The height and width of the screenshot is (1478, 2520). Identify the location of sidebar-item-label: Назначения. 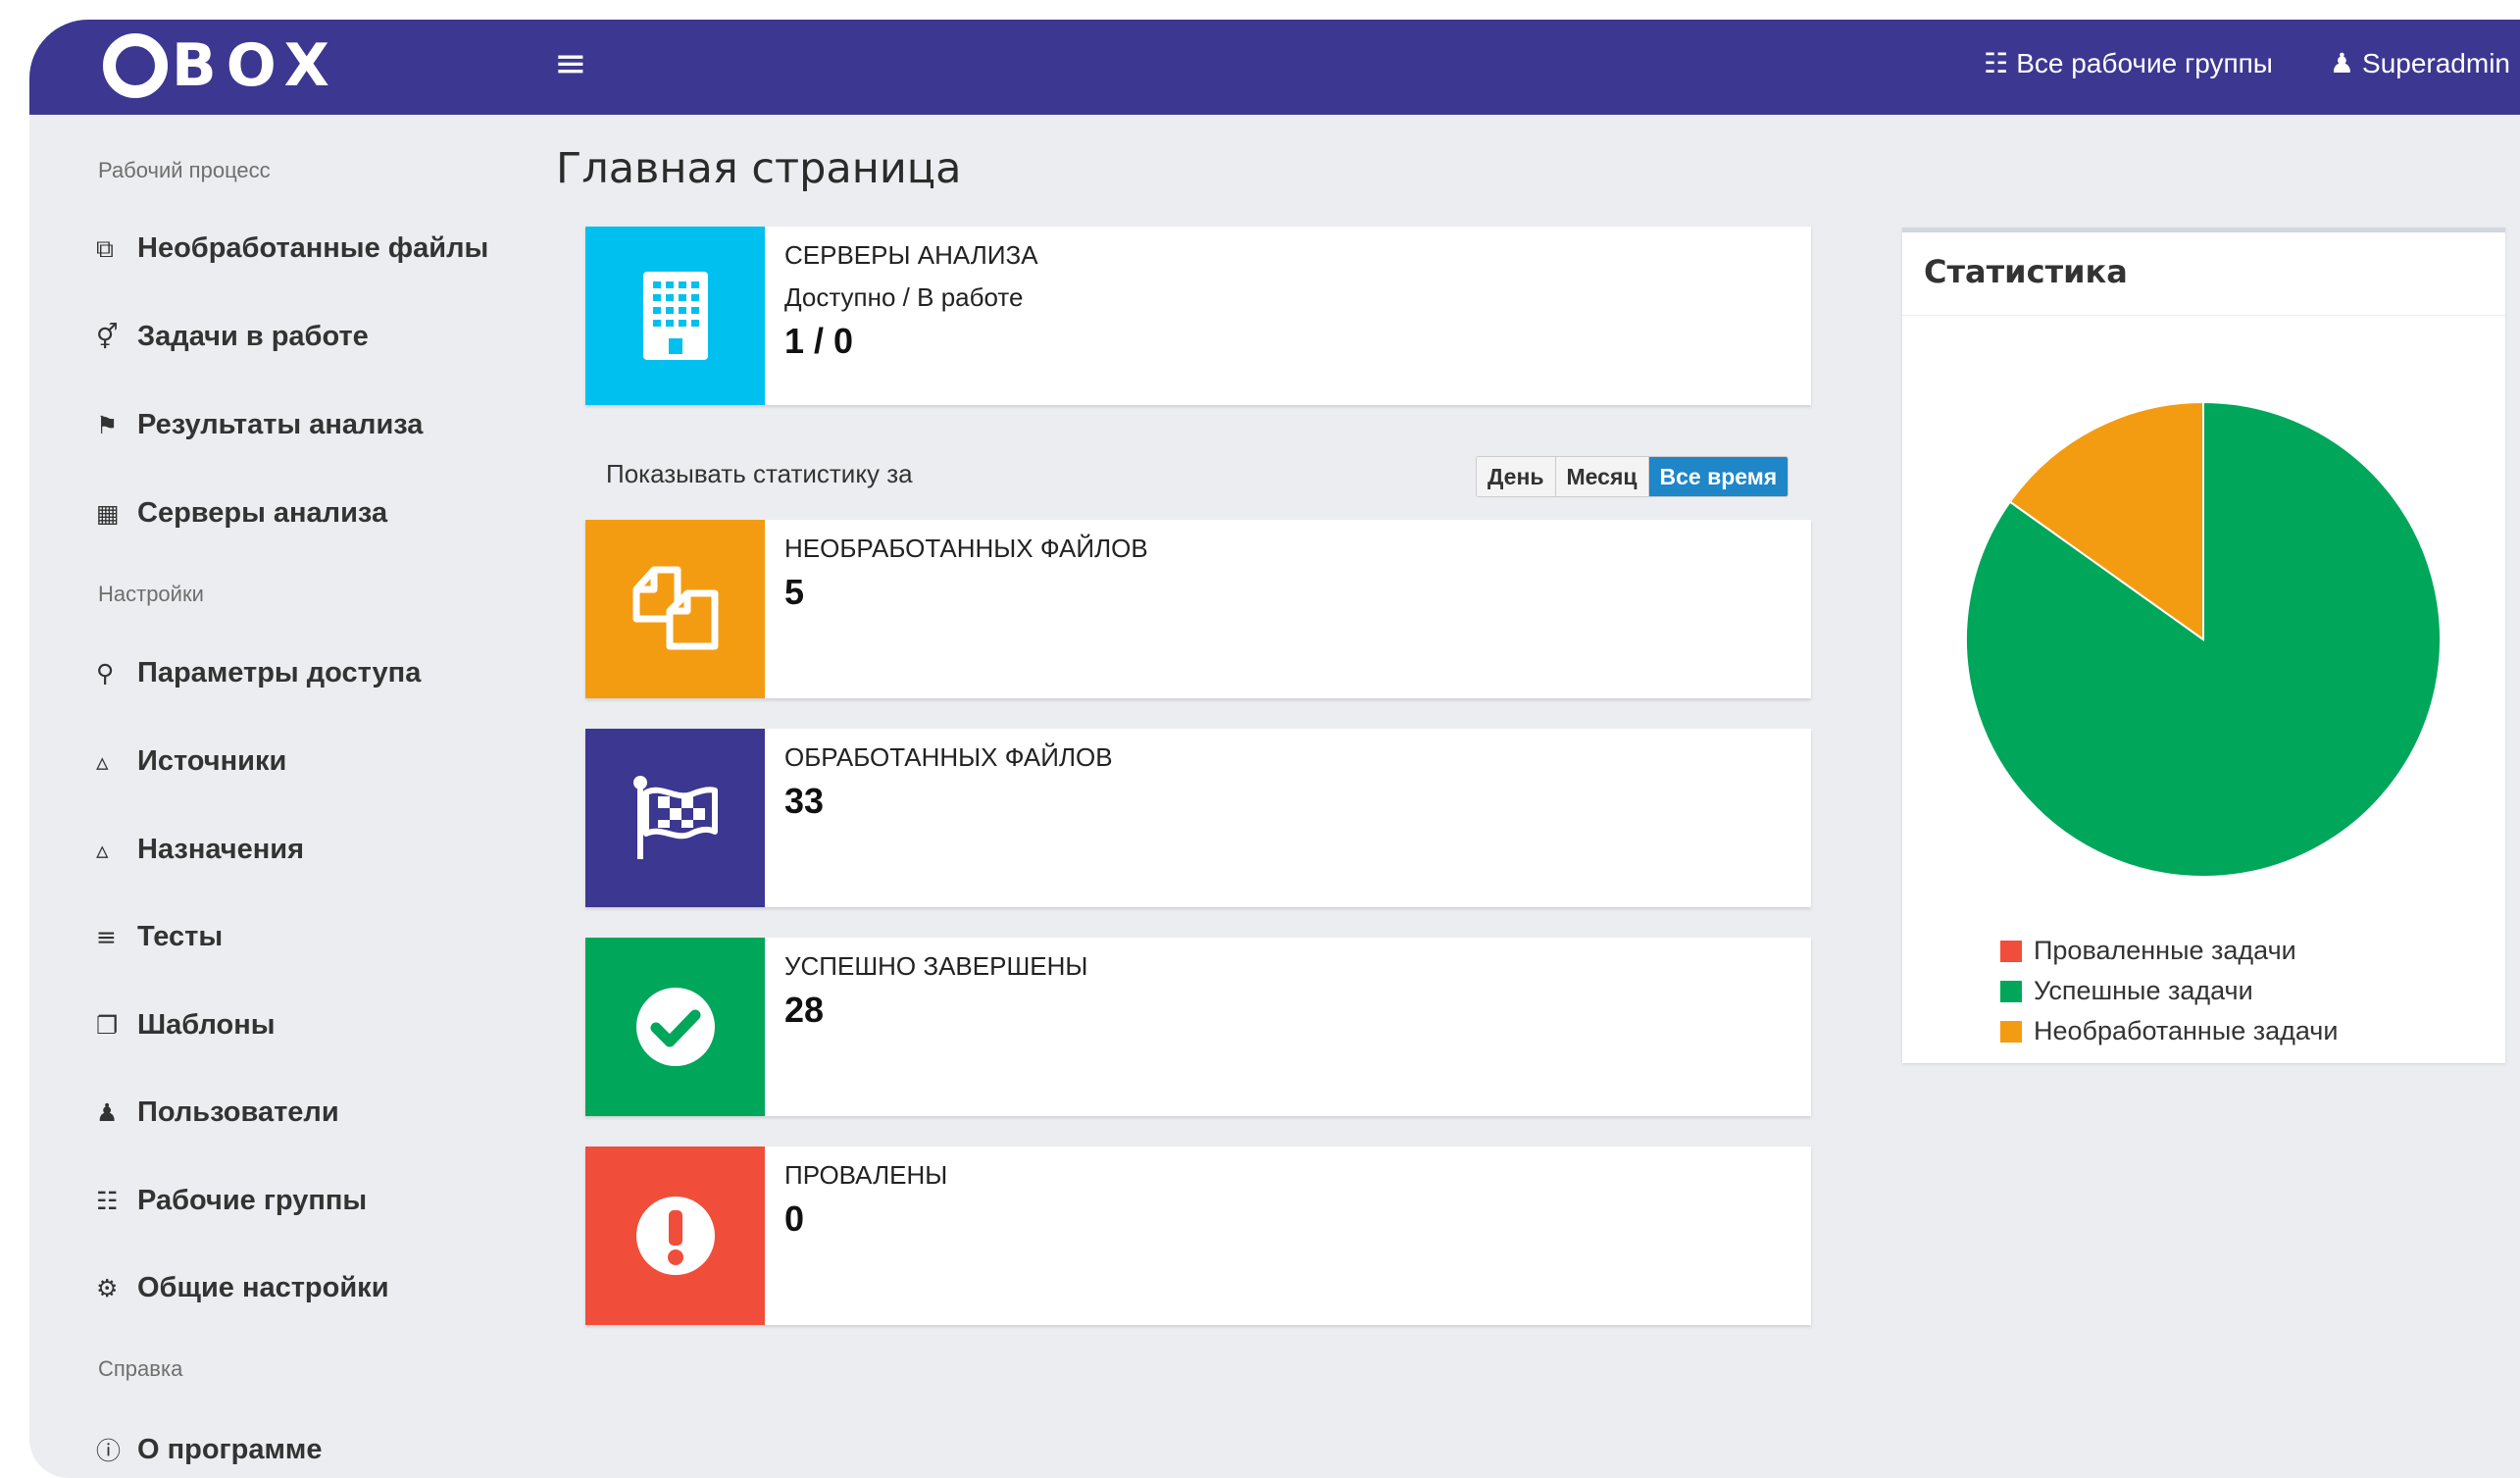
(220, 849).